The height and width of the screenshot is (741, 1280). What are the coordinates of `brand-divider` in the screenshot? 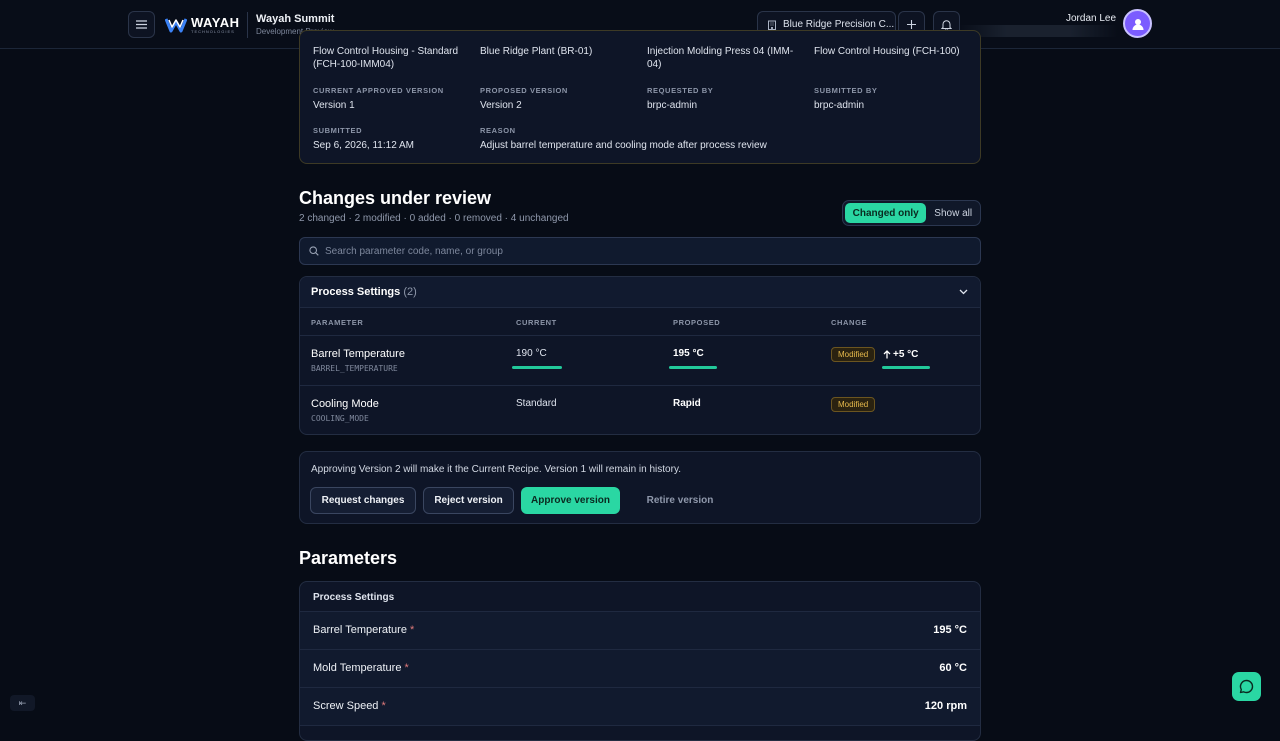 It's located at (247, 25).